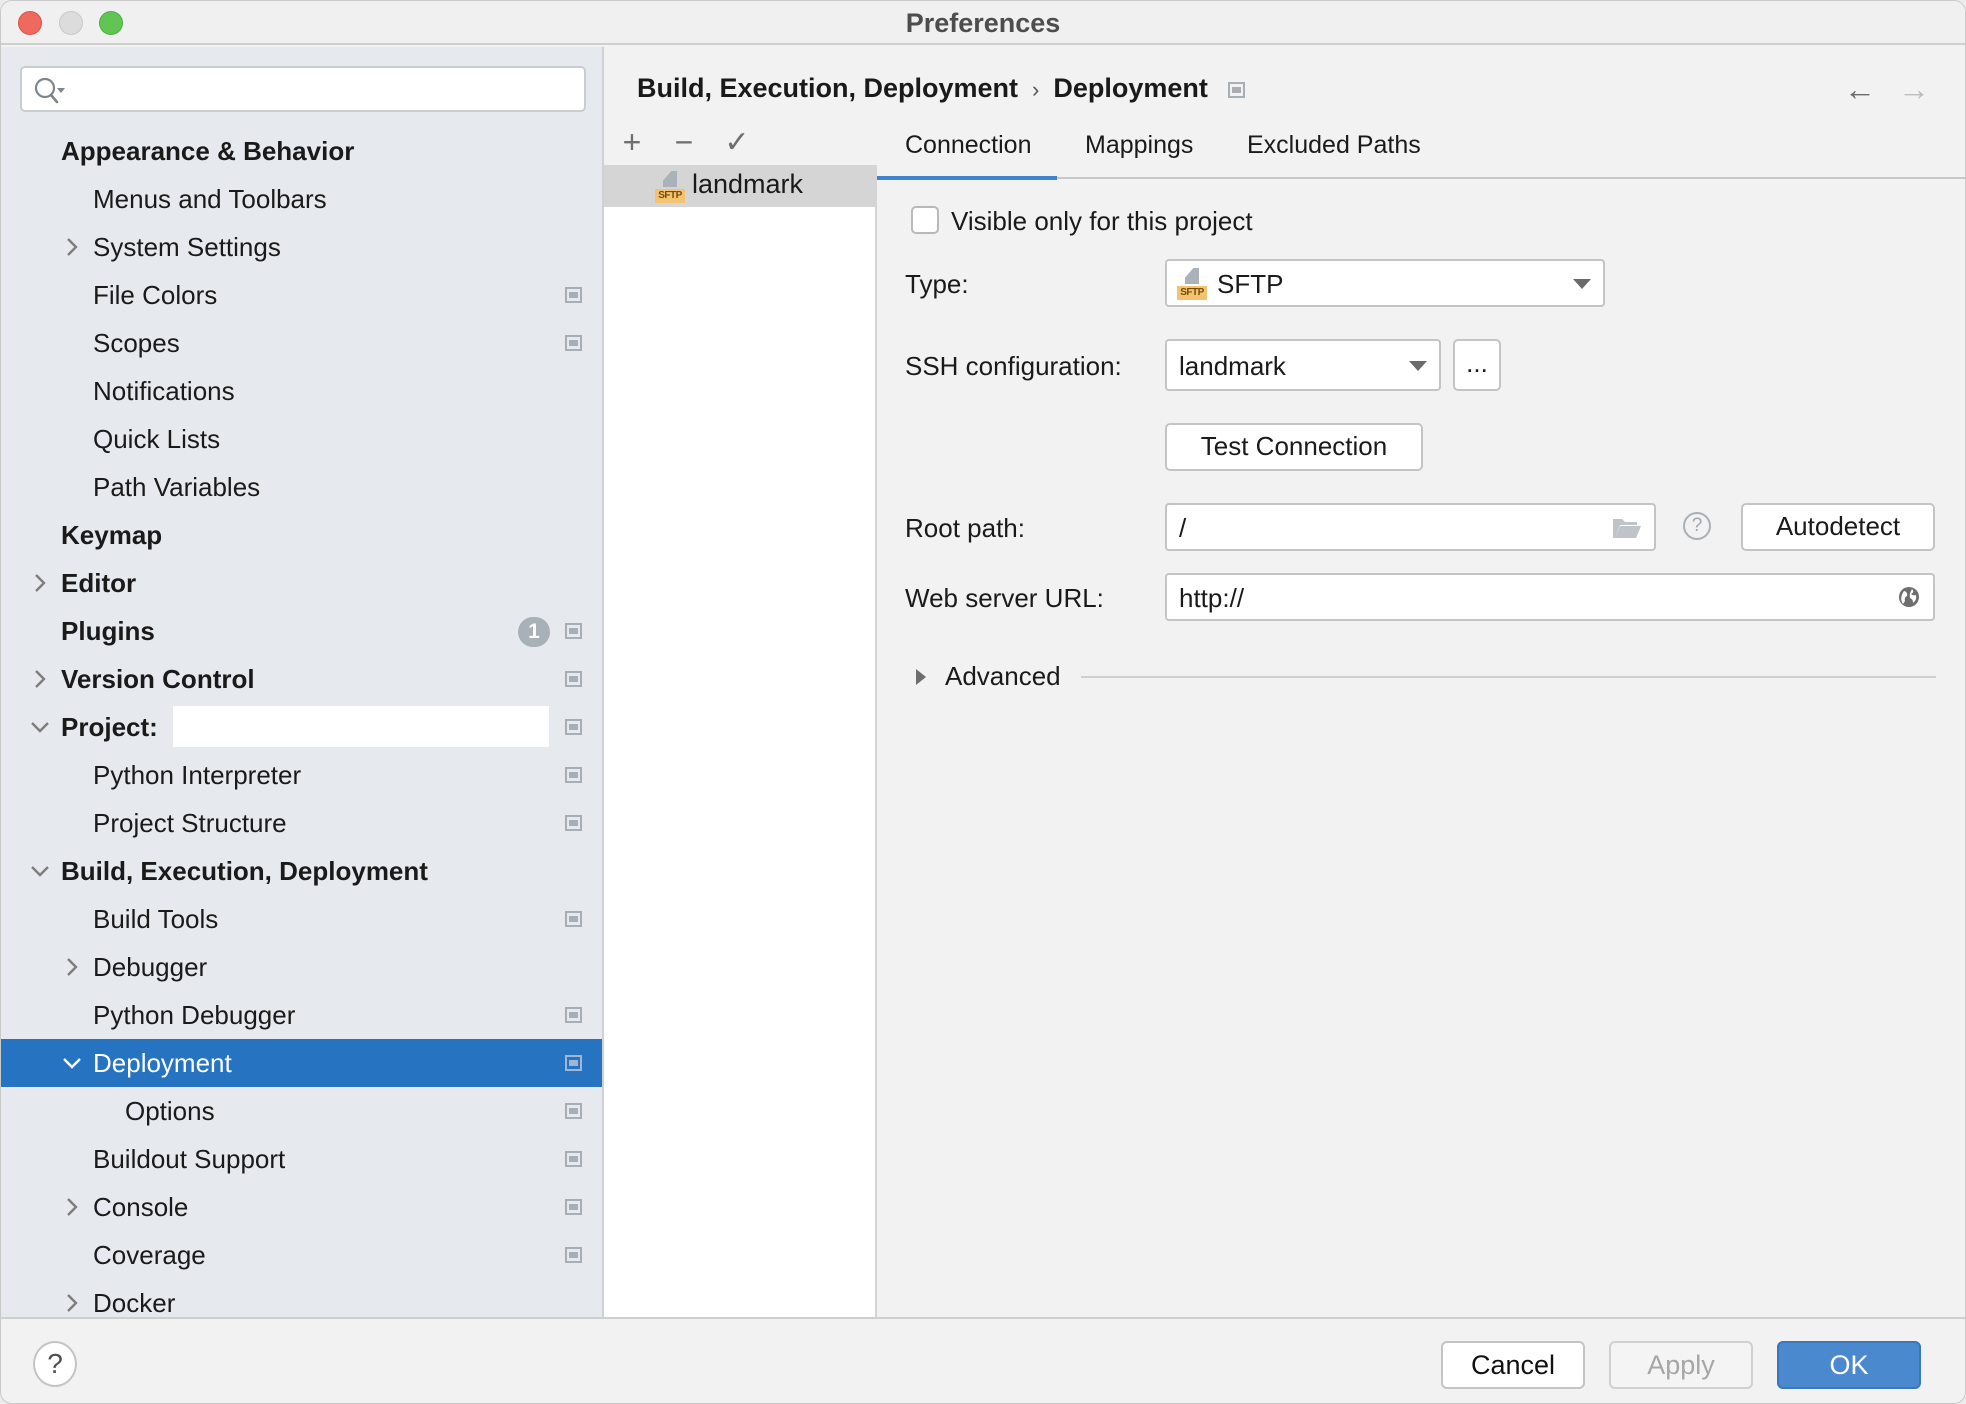 The image size is (1966, 1404). I want to click on sidebar-item: Scopes, so click(301, 343).